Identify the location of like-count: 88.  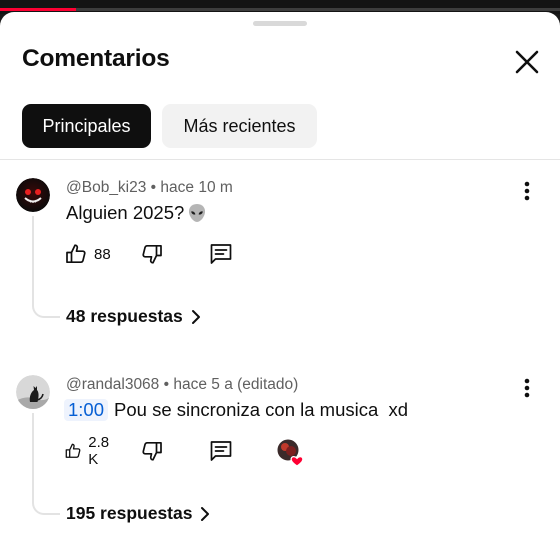
(102, 254).